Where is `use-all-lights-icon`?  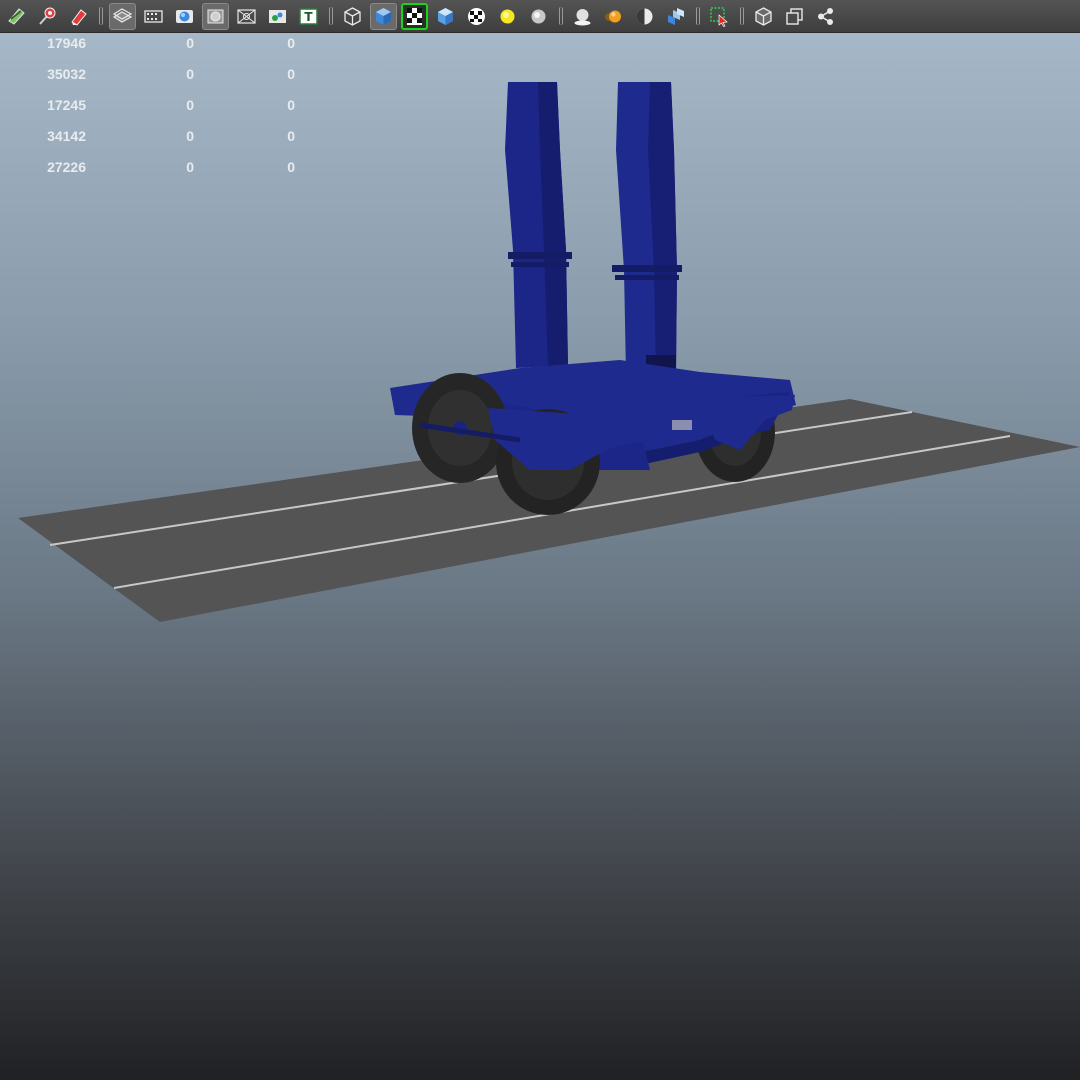
use-all-lights-icon is located at coordinates (507, 16).